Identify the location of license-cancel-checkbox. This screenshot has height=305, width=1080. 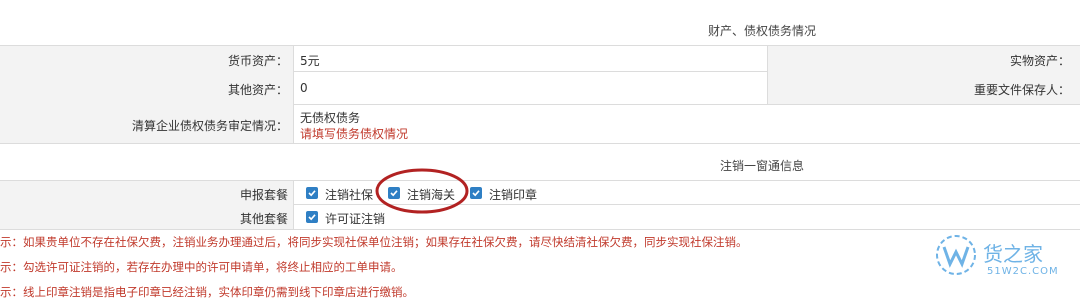
(312, 217).